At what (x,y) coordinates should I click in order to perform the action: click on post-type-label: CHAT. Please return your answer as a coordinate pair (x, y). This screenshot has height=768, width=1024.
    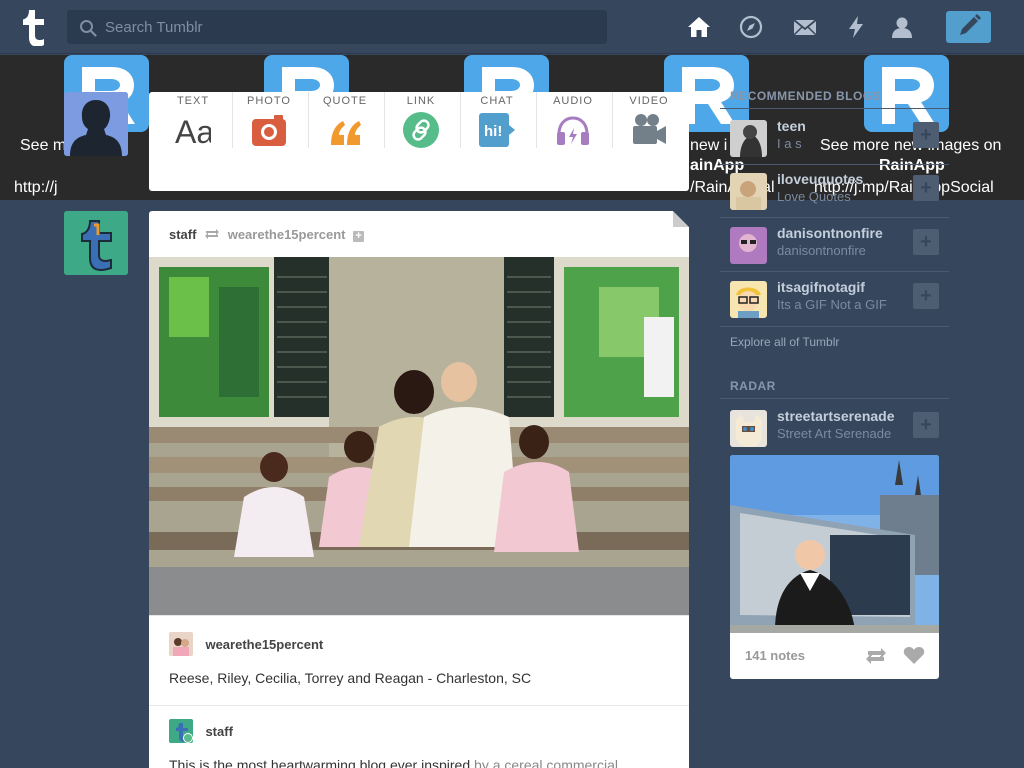
    Looking at the image, I should click on (497, 101).